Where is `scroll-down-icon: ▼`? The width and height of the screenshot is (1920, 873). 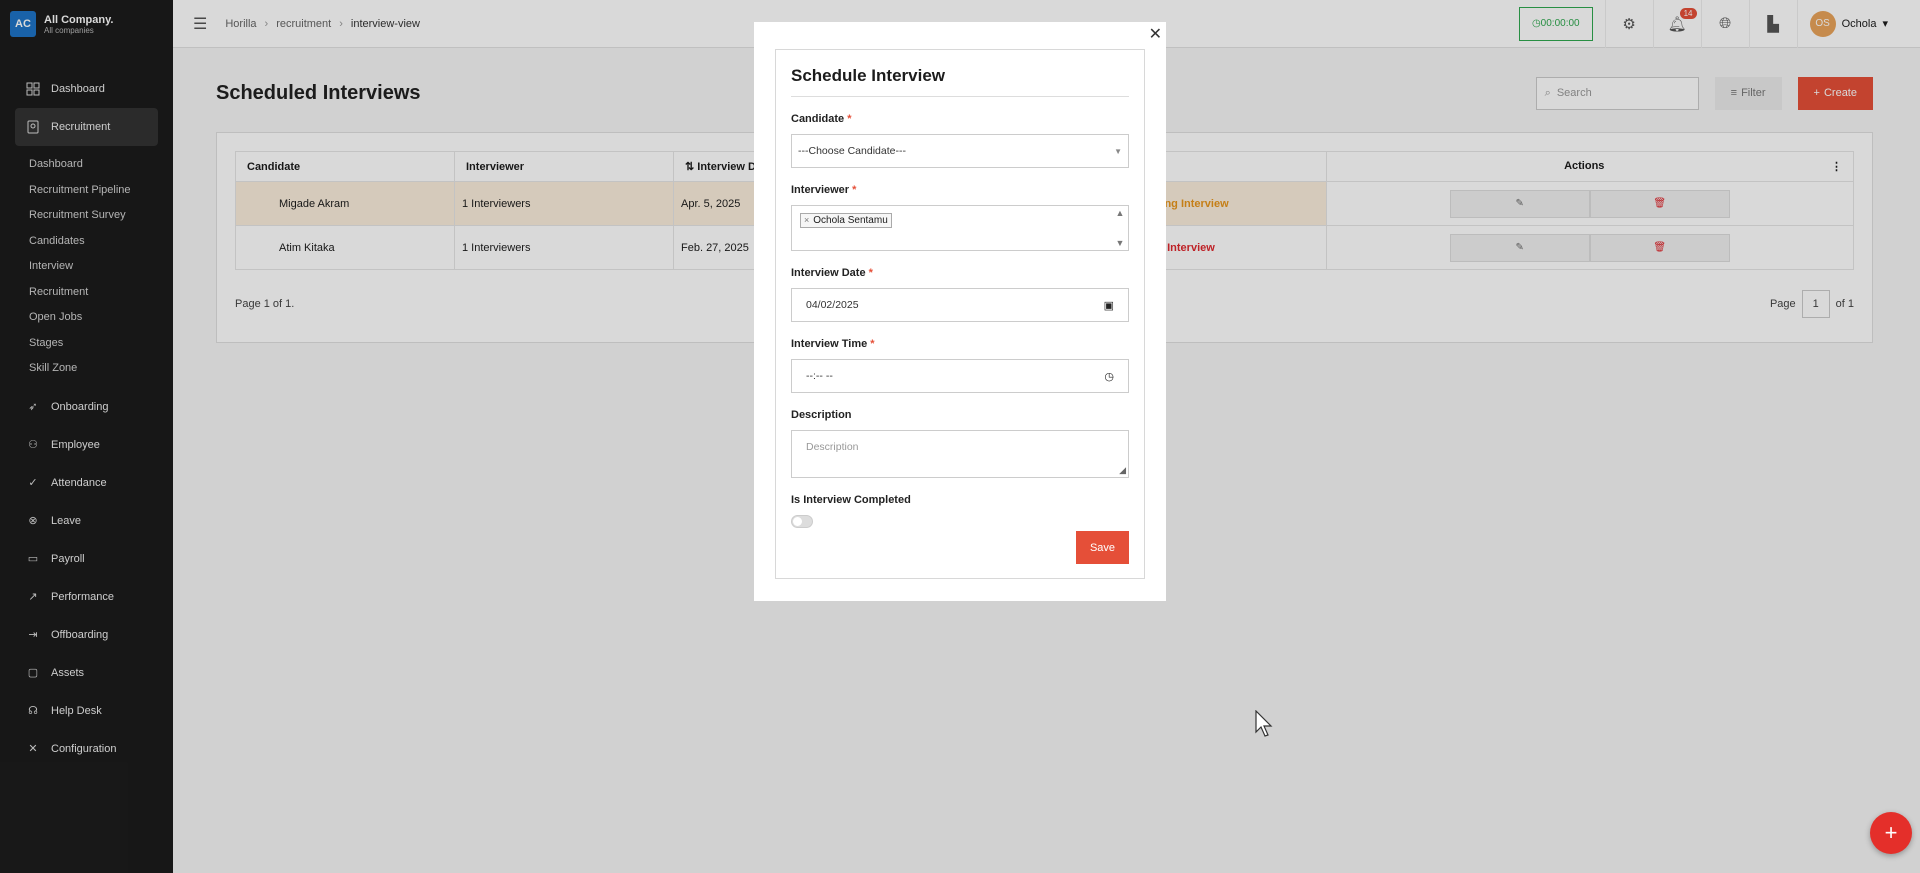 scroll-down-icon: ▼ is located at coordinates (1120, 243).